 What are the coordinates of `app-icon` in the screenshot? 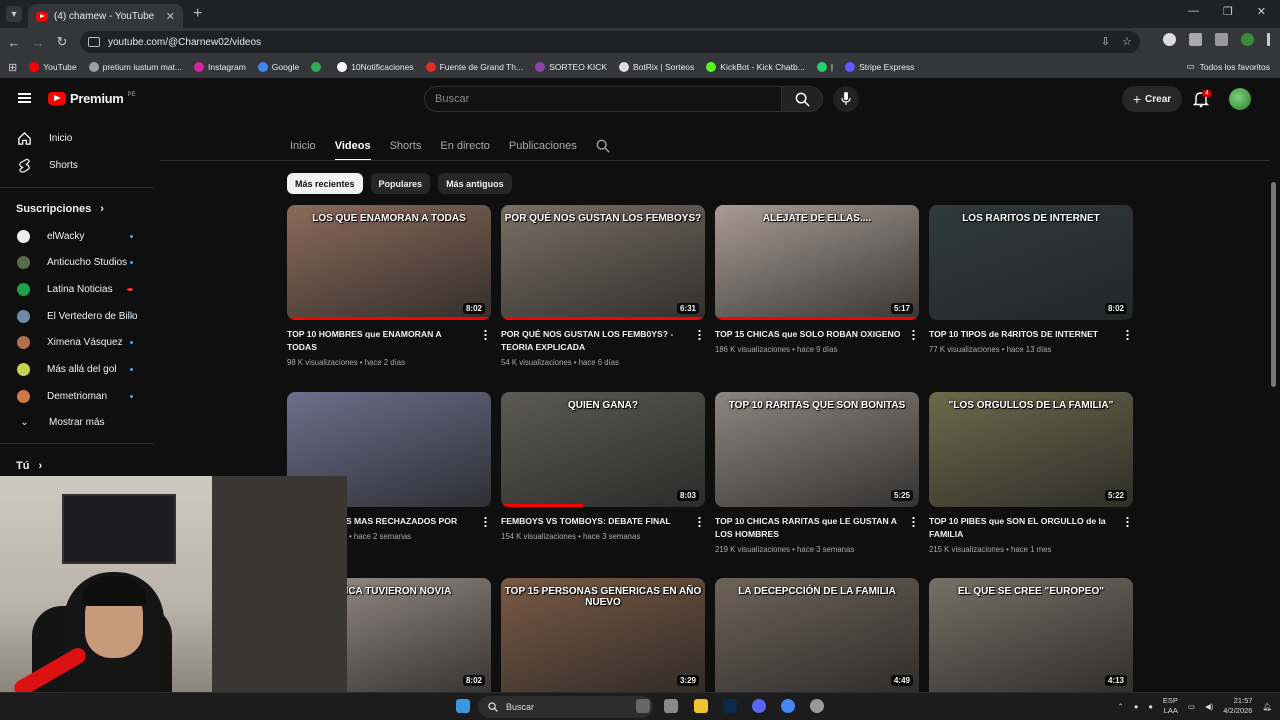 It's located at (671, 706).